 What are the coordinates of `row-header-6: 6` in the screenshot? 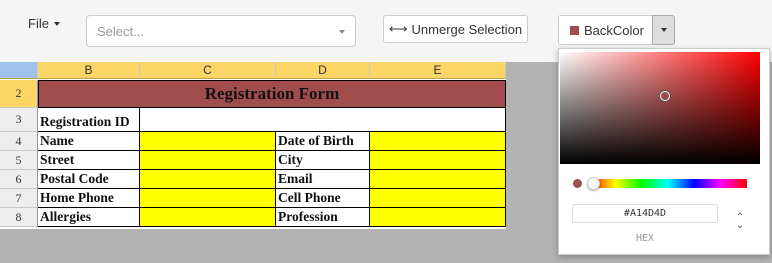 It's located at (19, 179).